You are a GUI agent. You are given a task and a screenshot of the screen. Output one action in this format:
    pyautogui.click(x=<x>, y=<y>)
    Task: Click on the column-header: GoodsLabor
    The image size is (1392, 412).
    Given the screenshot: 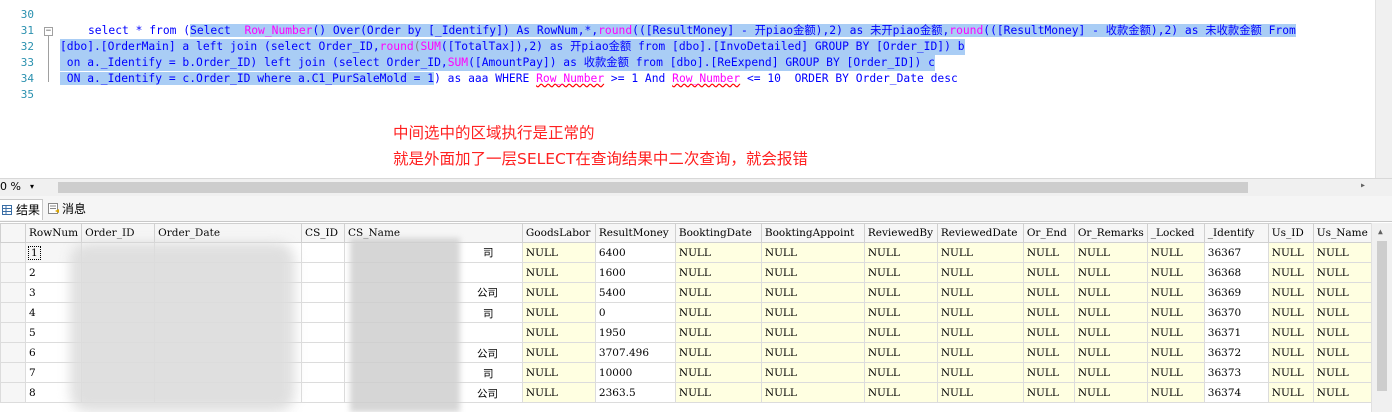 What is the action you would take?
    pyautogui.click(x=558, y=233)
    